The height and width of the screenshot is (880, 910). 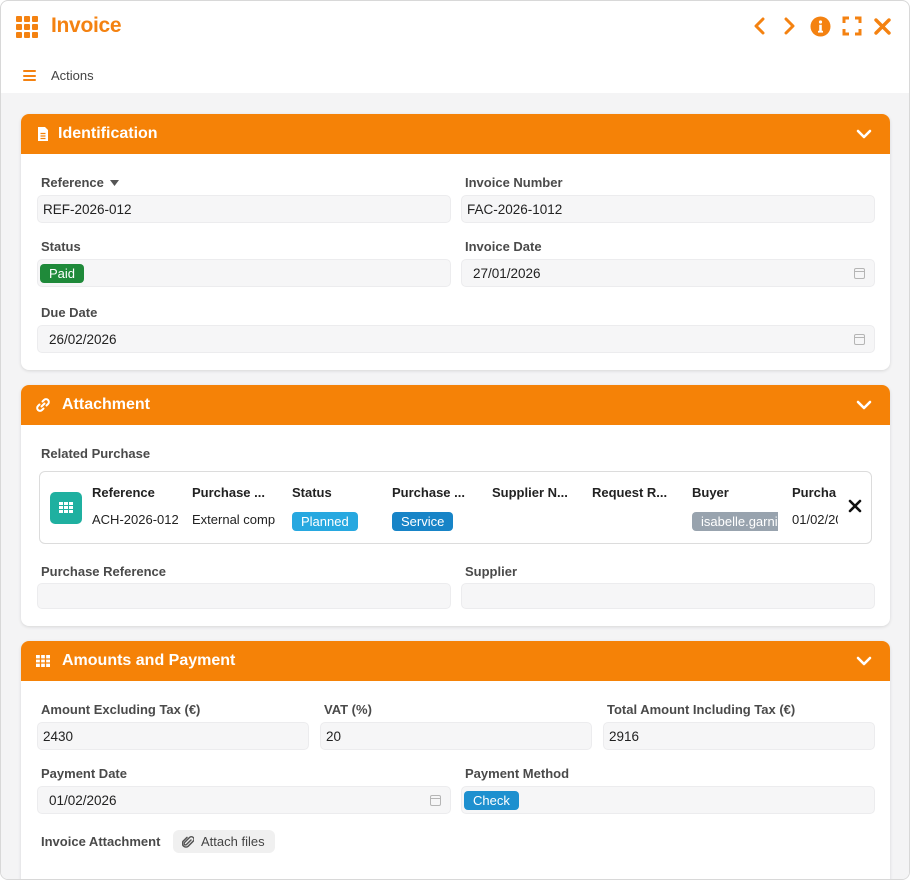 I want to click on payment-method-label: Payment Method, so click(x=517, y=773).